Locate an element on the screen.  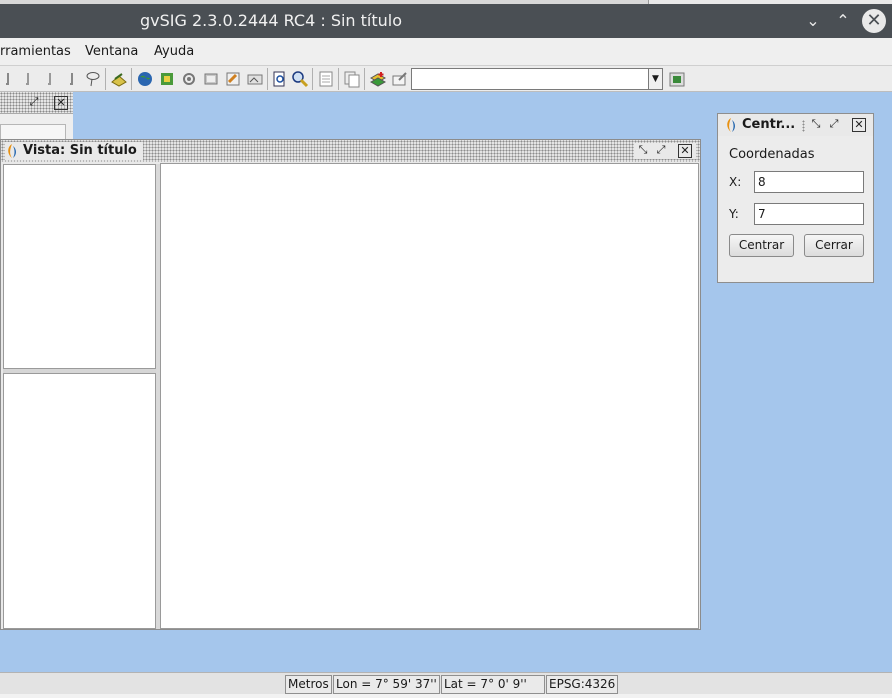
window-title: gvSIG 2.3.0.2444 RC4 : Sin título is located at coordinates (271, 20).